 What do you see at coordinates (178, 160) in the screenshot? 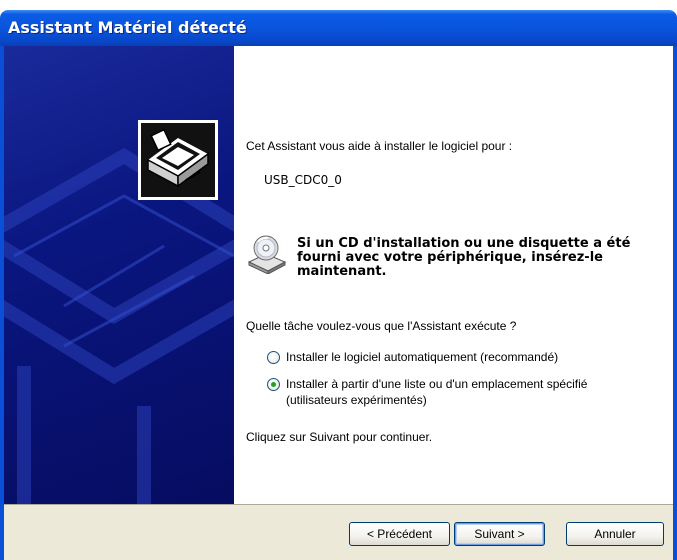
I see `hardware-drive-icon` at bounding box center [178, 160].